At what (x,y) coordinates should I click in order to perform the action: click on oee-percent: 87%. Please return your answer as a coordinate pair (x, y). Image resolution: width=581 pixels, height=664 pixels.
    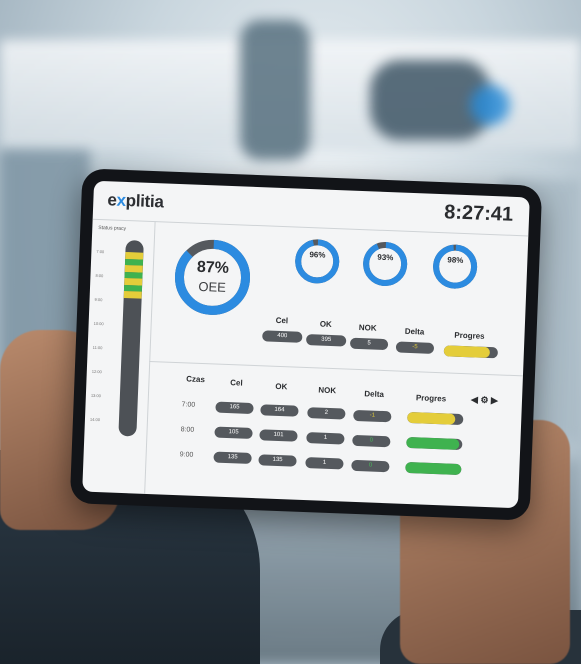
    Looking at the image, I should click on (213, 267).